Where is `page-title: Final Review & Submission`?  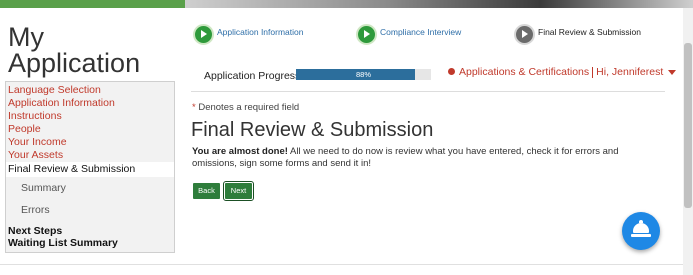 page-title: Final Review & Submission is located at coordinates (312, 130).